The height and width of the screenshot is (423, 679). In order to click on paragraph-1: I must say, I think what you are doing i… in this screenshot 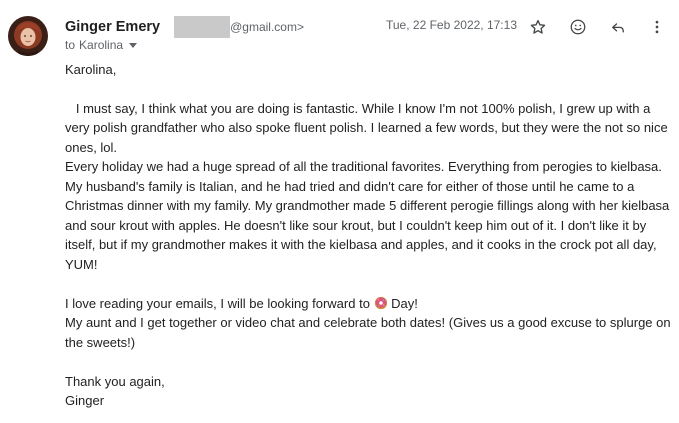, I will do `click(368, 127)`.